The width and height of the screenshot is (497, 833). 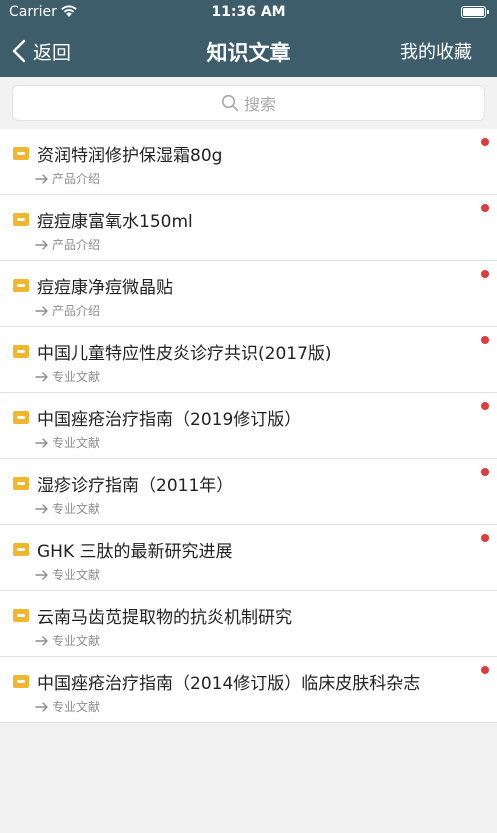 I want to click on article-title: 资润特润修护保湿霜80g, so click(x=130, y=156).